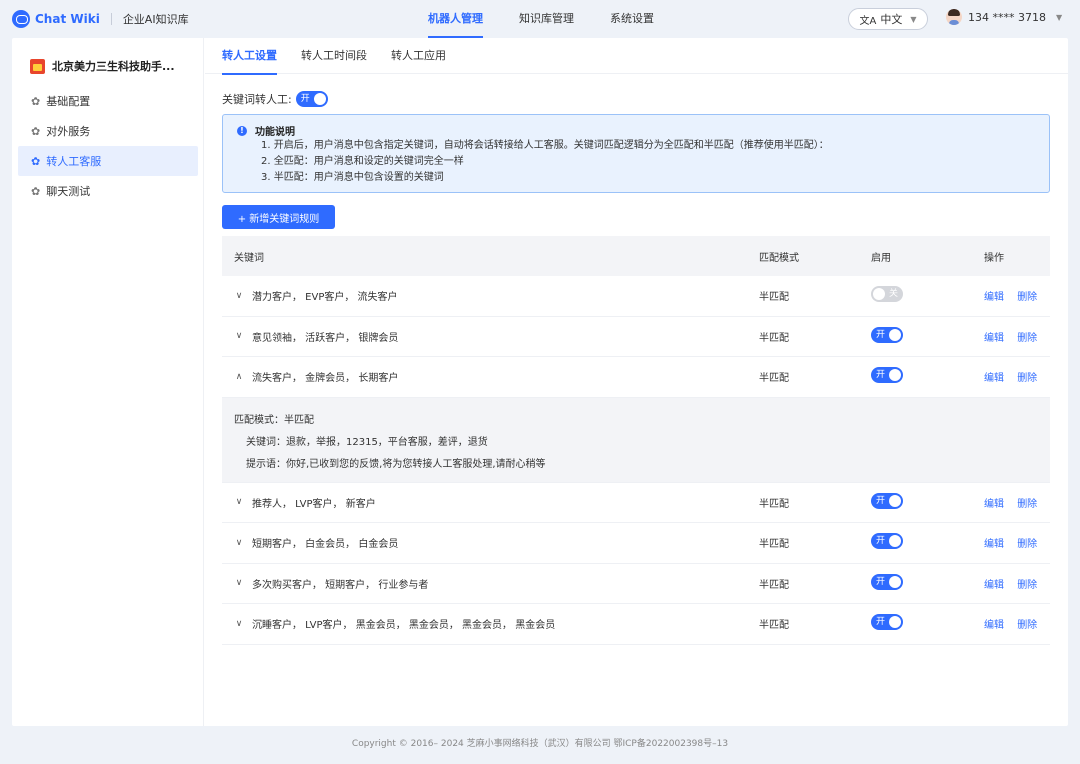 The height and width of the screenshot is (764, 1080). I want to click on sidebar-item-chat-test: ✿ 聊天测试, so click(108, 191).